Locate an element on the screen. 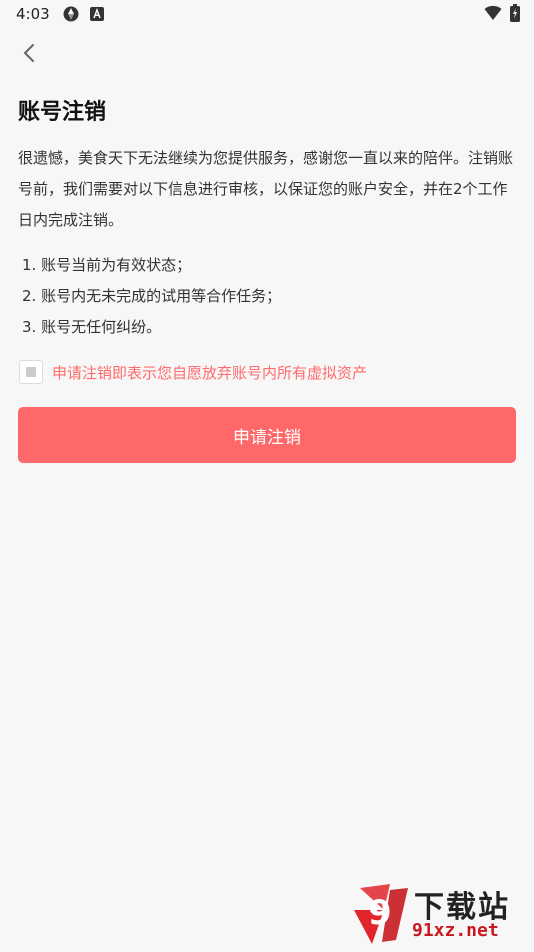 Image resolution: width=534 pixels, height=952 pixels. condition-item: 2. 账号内无未完成的试用等合作任务； is located at coordinates (267, 296).